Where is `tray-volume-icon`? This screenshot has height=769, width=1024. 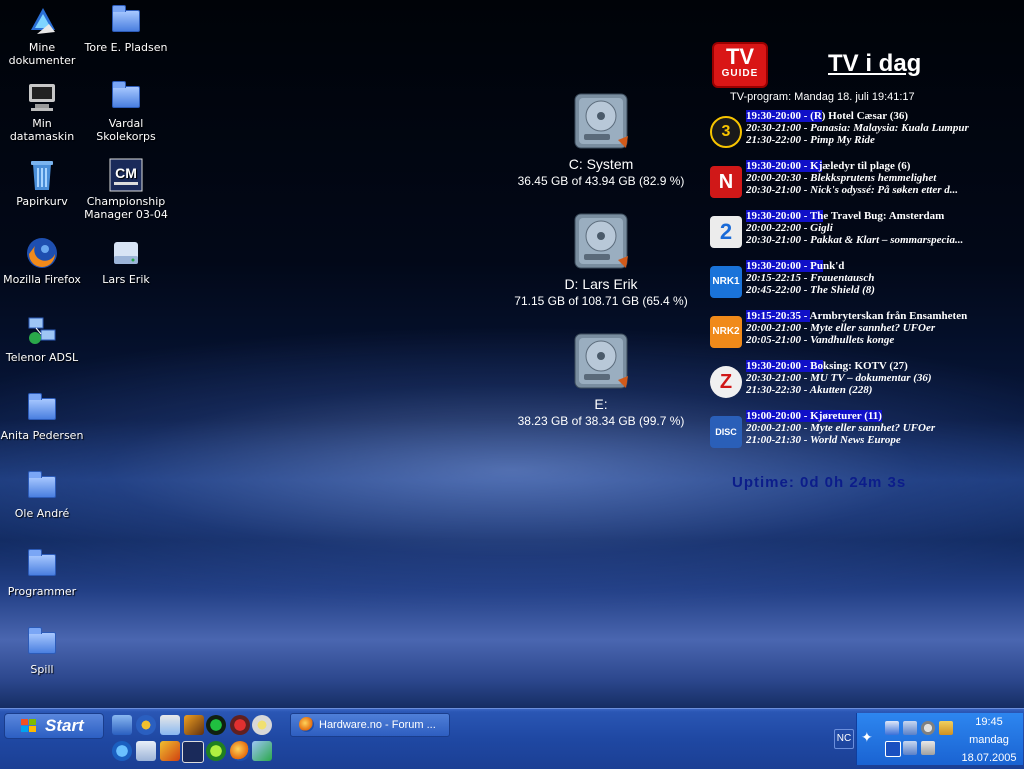 tray-volume-icon is located at coordinates (928, 748).